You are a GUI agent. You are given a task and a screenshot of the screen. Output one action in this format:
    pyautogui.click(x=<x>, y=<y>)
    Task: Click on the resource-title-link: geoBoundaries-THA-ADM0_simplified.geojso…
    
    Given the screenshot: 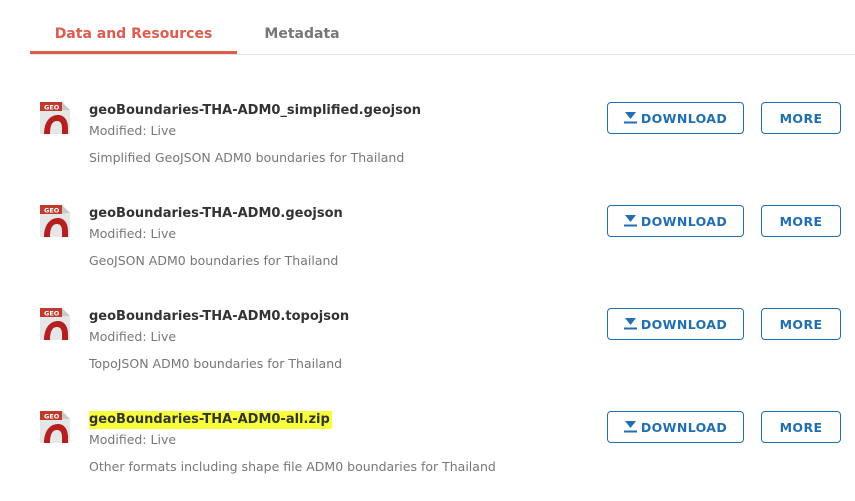 What is the action you would take?
    pyautogui.click(x=256, y=111)
    